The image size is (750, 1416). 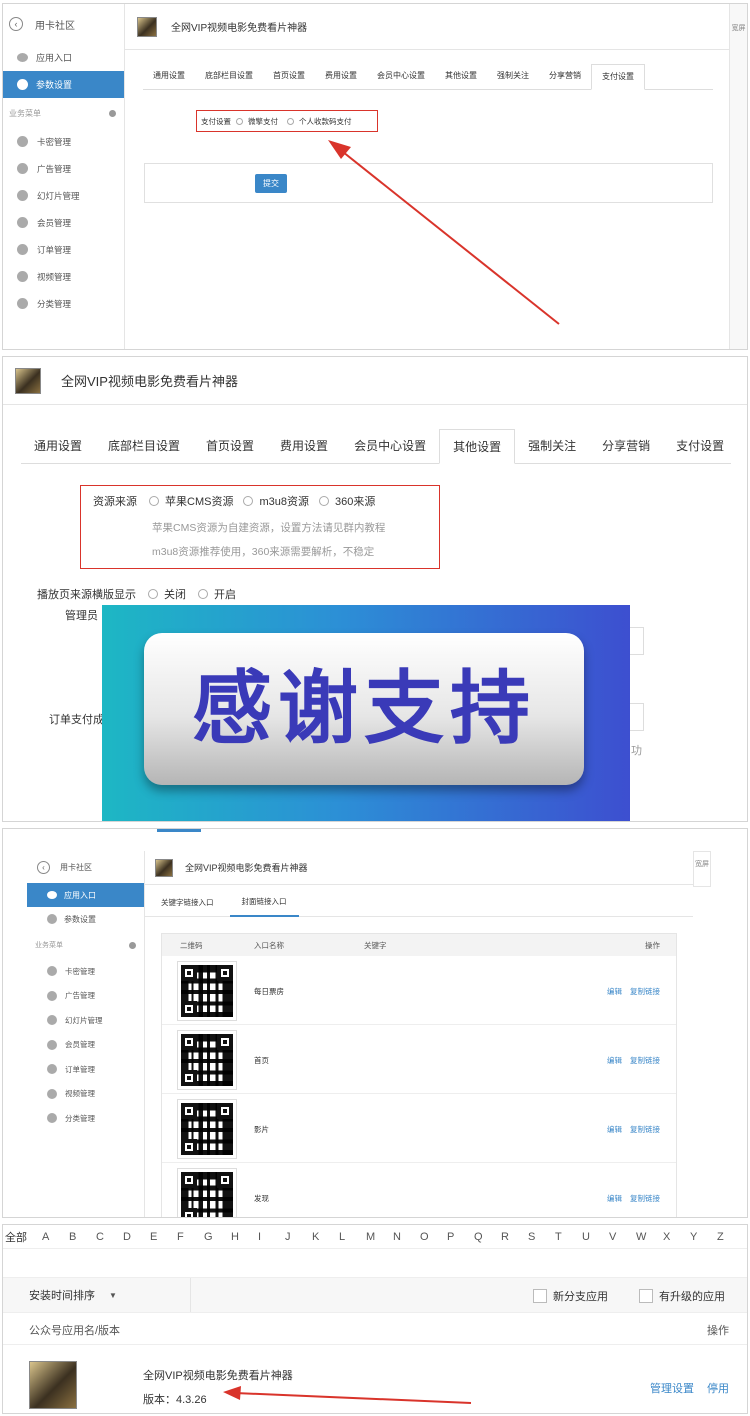 I want to click on order-input, so click(x=636, y=717).